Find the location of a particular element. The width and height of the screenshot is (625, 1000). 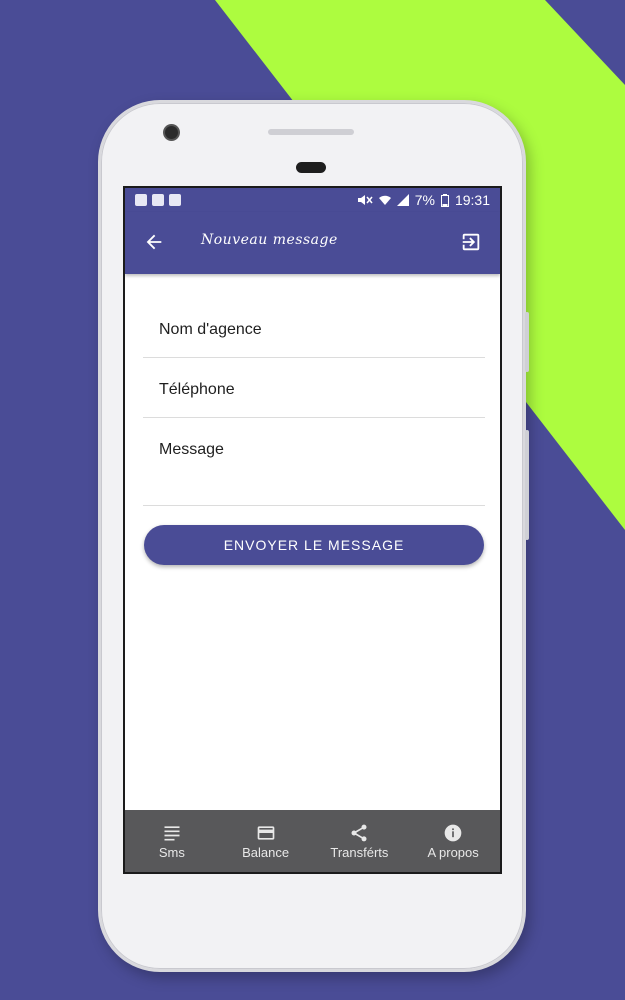

credit-card-icon is located at coordinates (265, 832).